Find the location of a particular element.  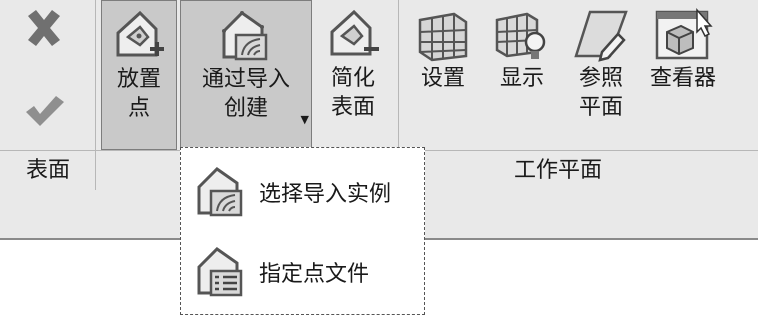

create-from-import-button: 通过导入 创建 ▼ is located at coordinates (246, 75).